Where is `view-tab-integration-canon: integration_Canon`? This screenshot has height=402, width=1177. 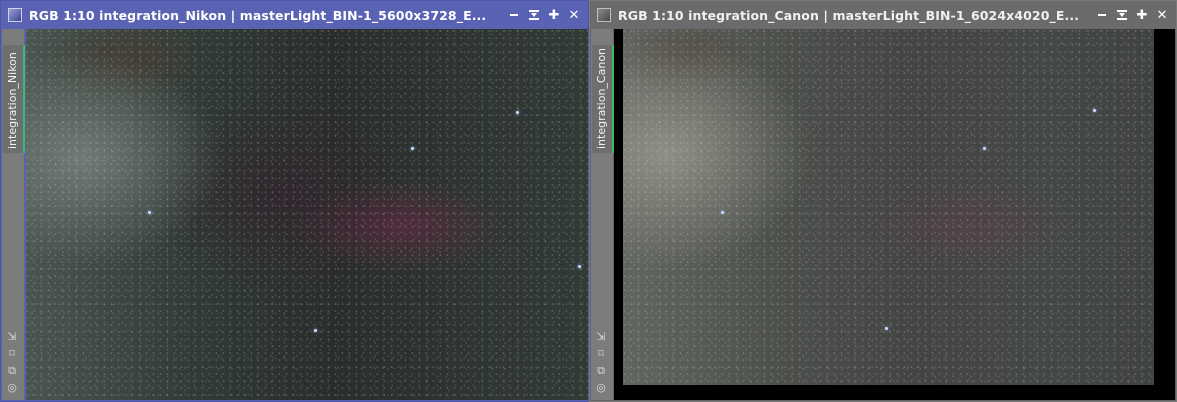
view-tab-integration-canon: integration_Canon is located at coordinates (603, 99).